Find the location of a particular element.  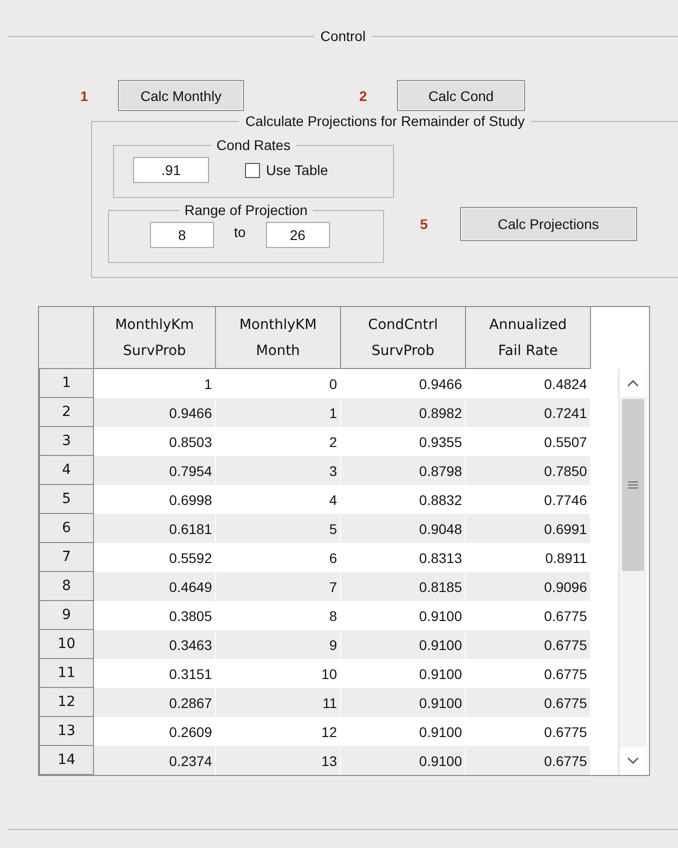

row-header: 10 is located at coordinates (66, 644).